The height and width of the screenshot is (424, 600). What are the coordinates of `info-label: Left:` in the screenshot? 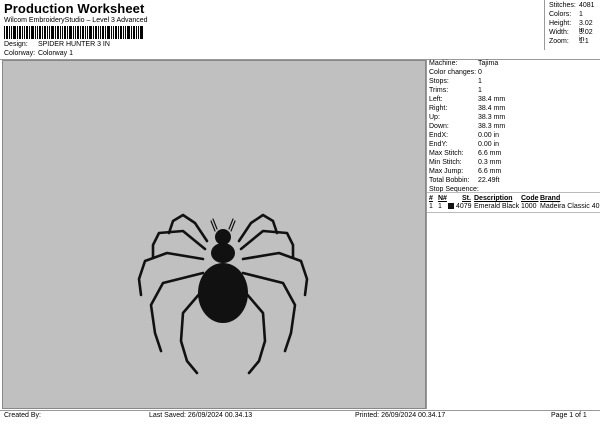 It's located at (436, 99).